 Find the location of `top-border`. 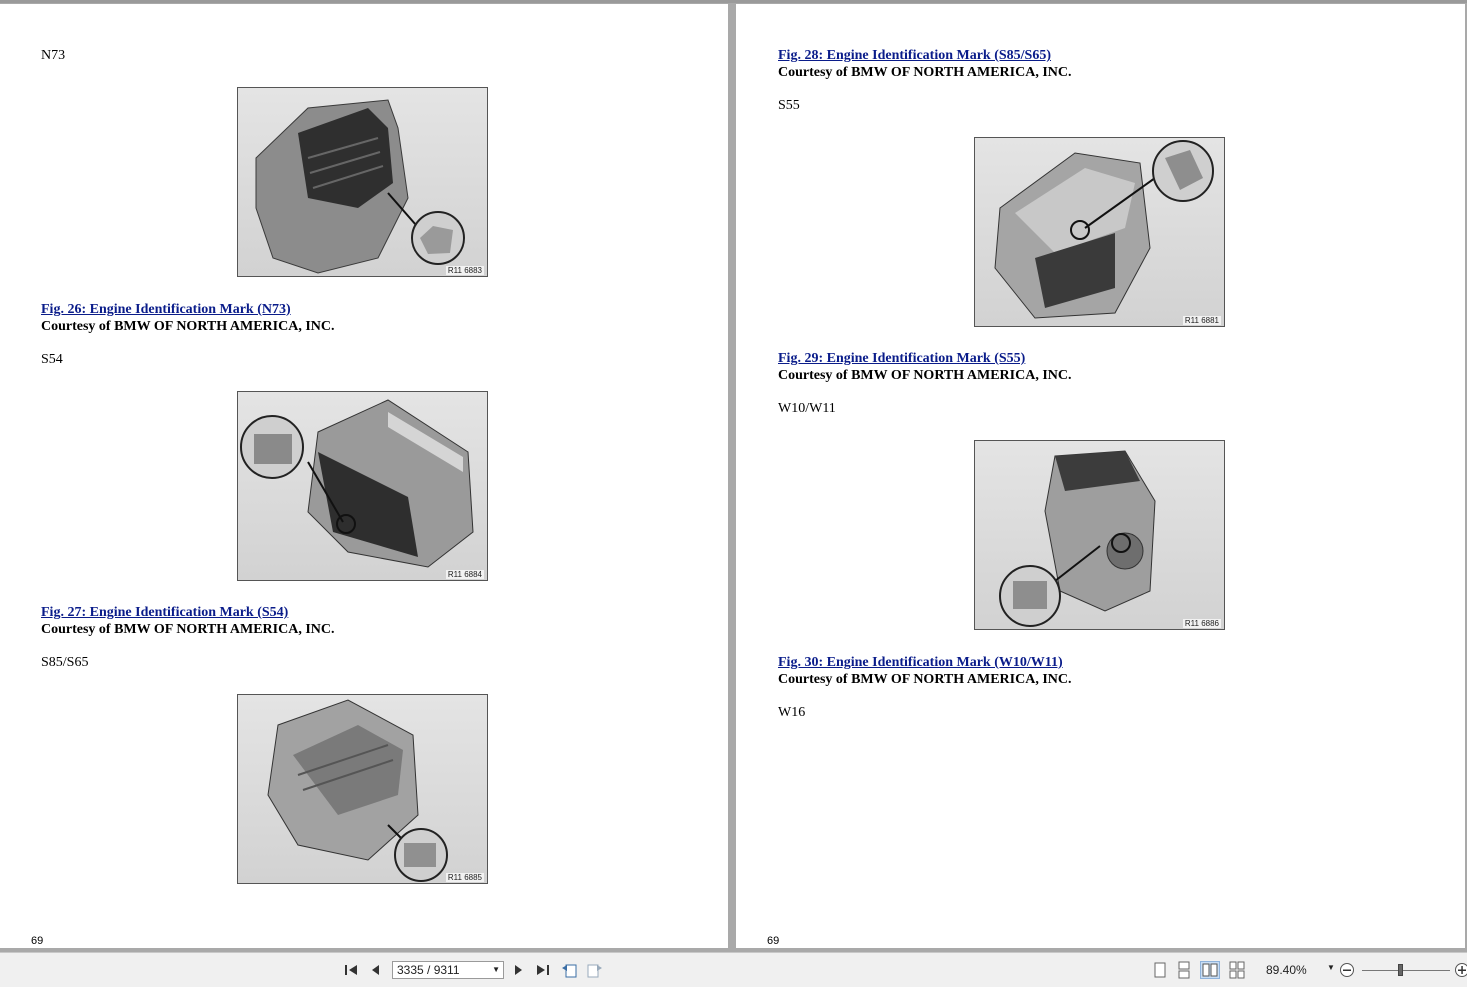

top-border is located at coordinates (733, 1).